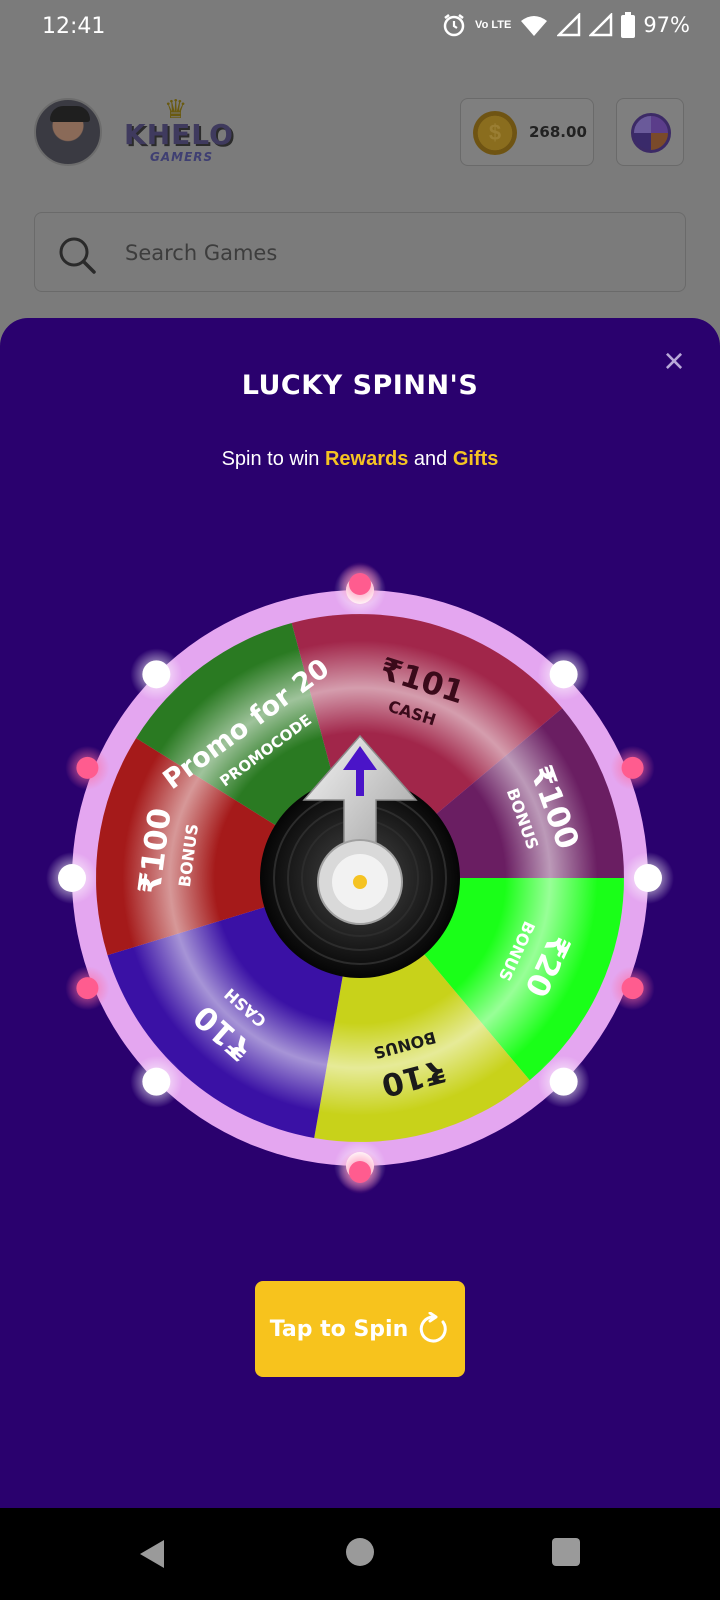  I want to click on recents-icon, so click(566, 1552).